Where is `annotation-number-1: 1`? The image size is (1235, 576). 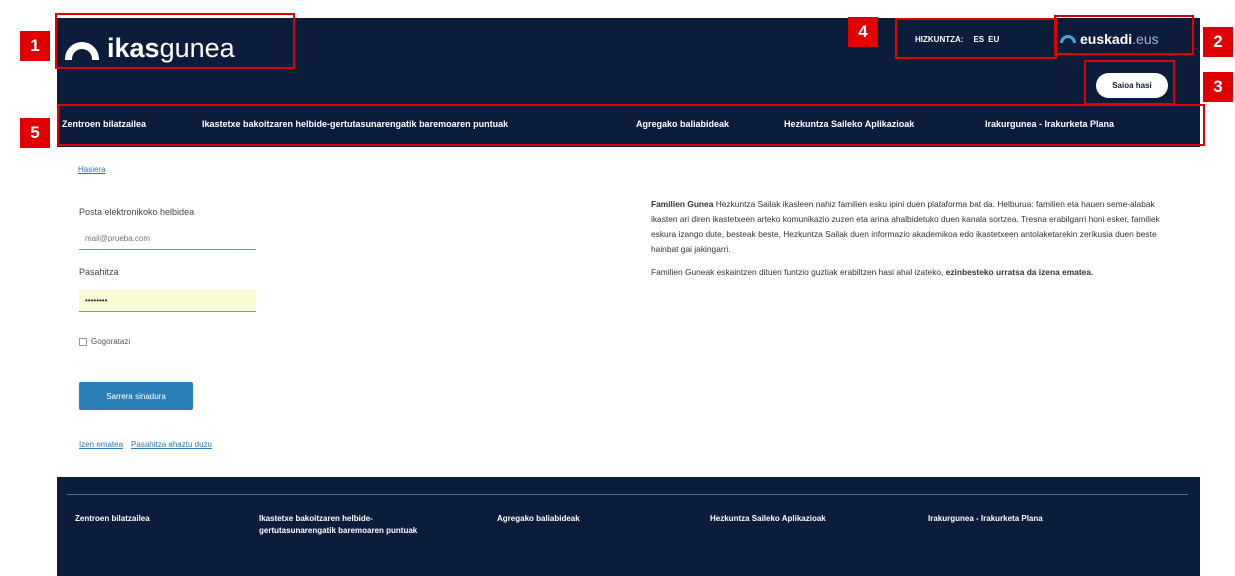 annotation-number-1: 1 is located at coordinates (35, 46).